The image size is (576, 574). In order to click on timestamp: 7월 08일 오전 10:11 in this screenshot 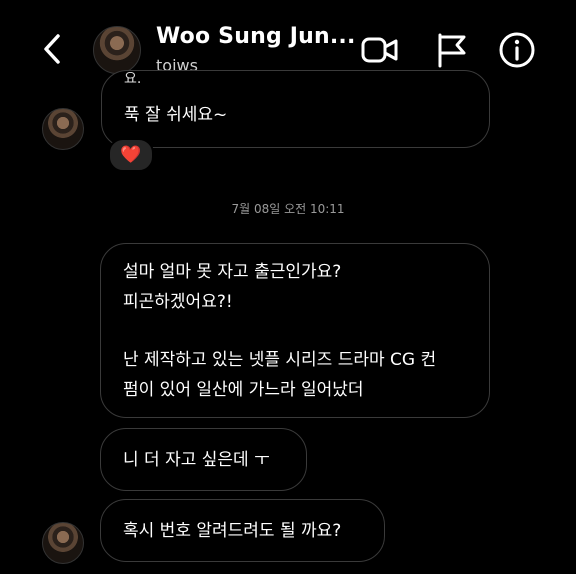, I will do `click(288, 209)`.